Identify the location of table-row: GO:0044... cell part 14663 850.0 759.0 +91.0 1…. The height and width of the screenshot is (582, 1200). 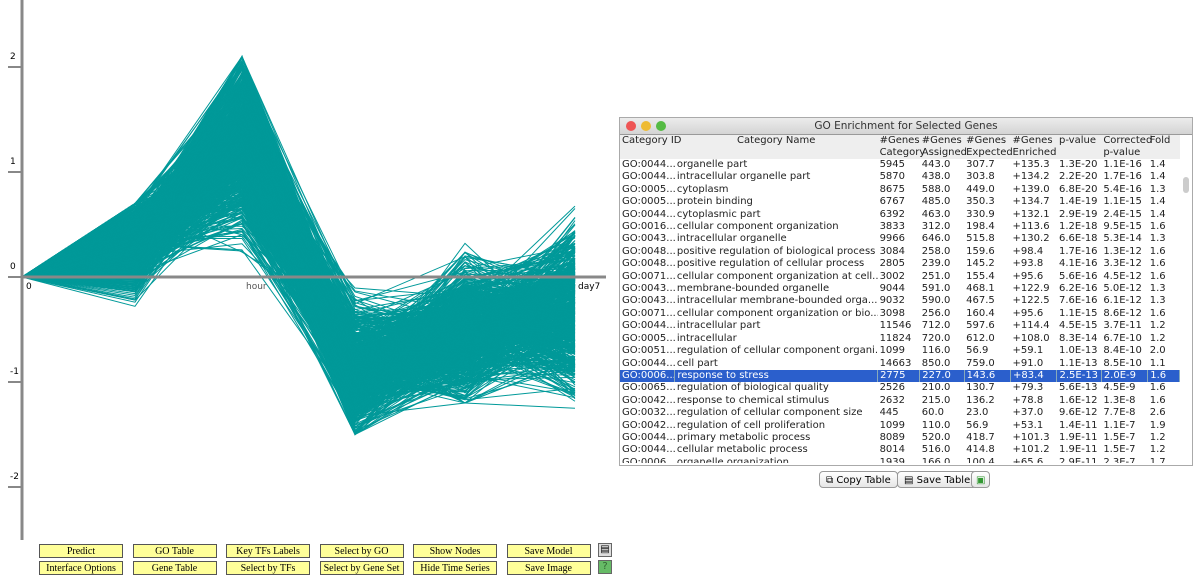
(900, 364).